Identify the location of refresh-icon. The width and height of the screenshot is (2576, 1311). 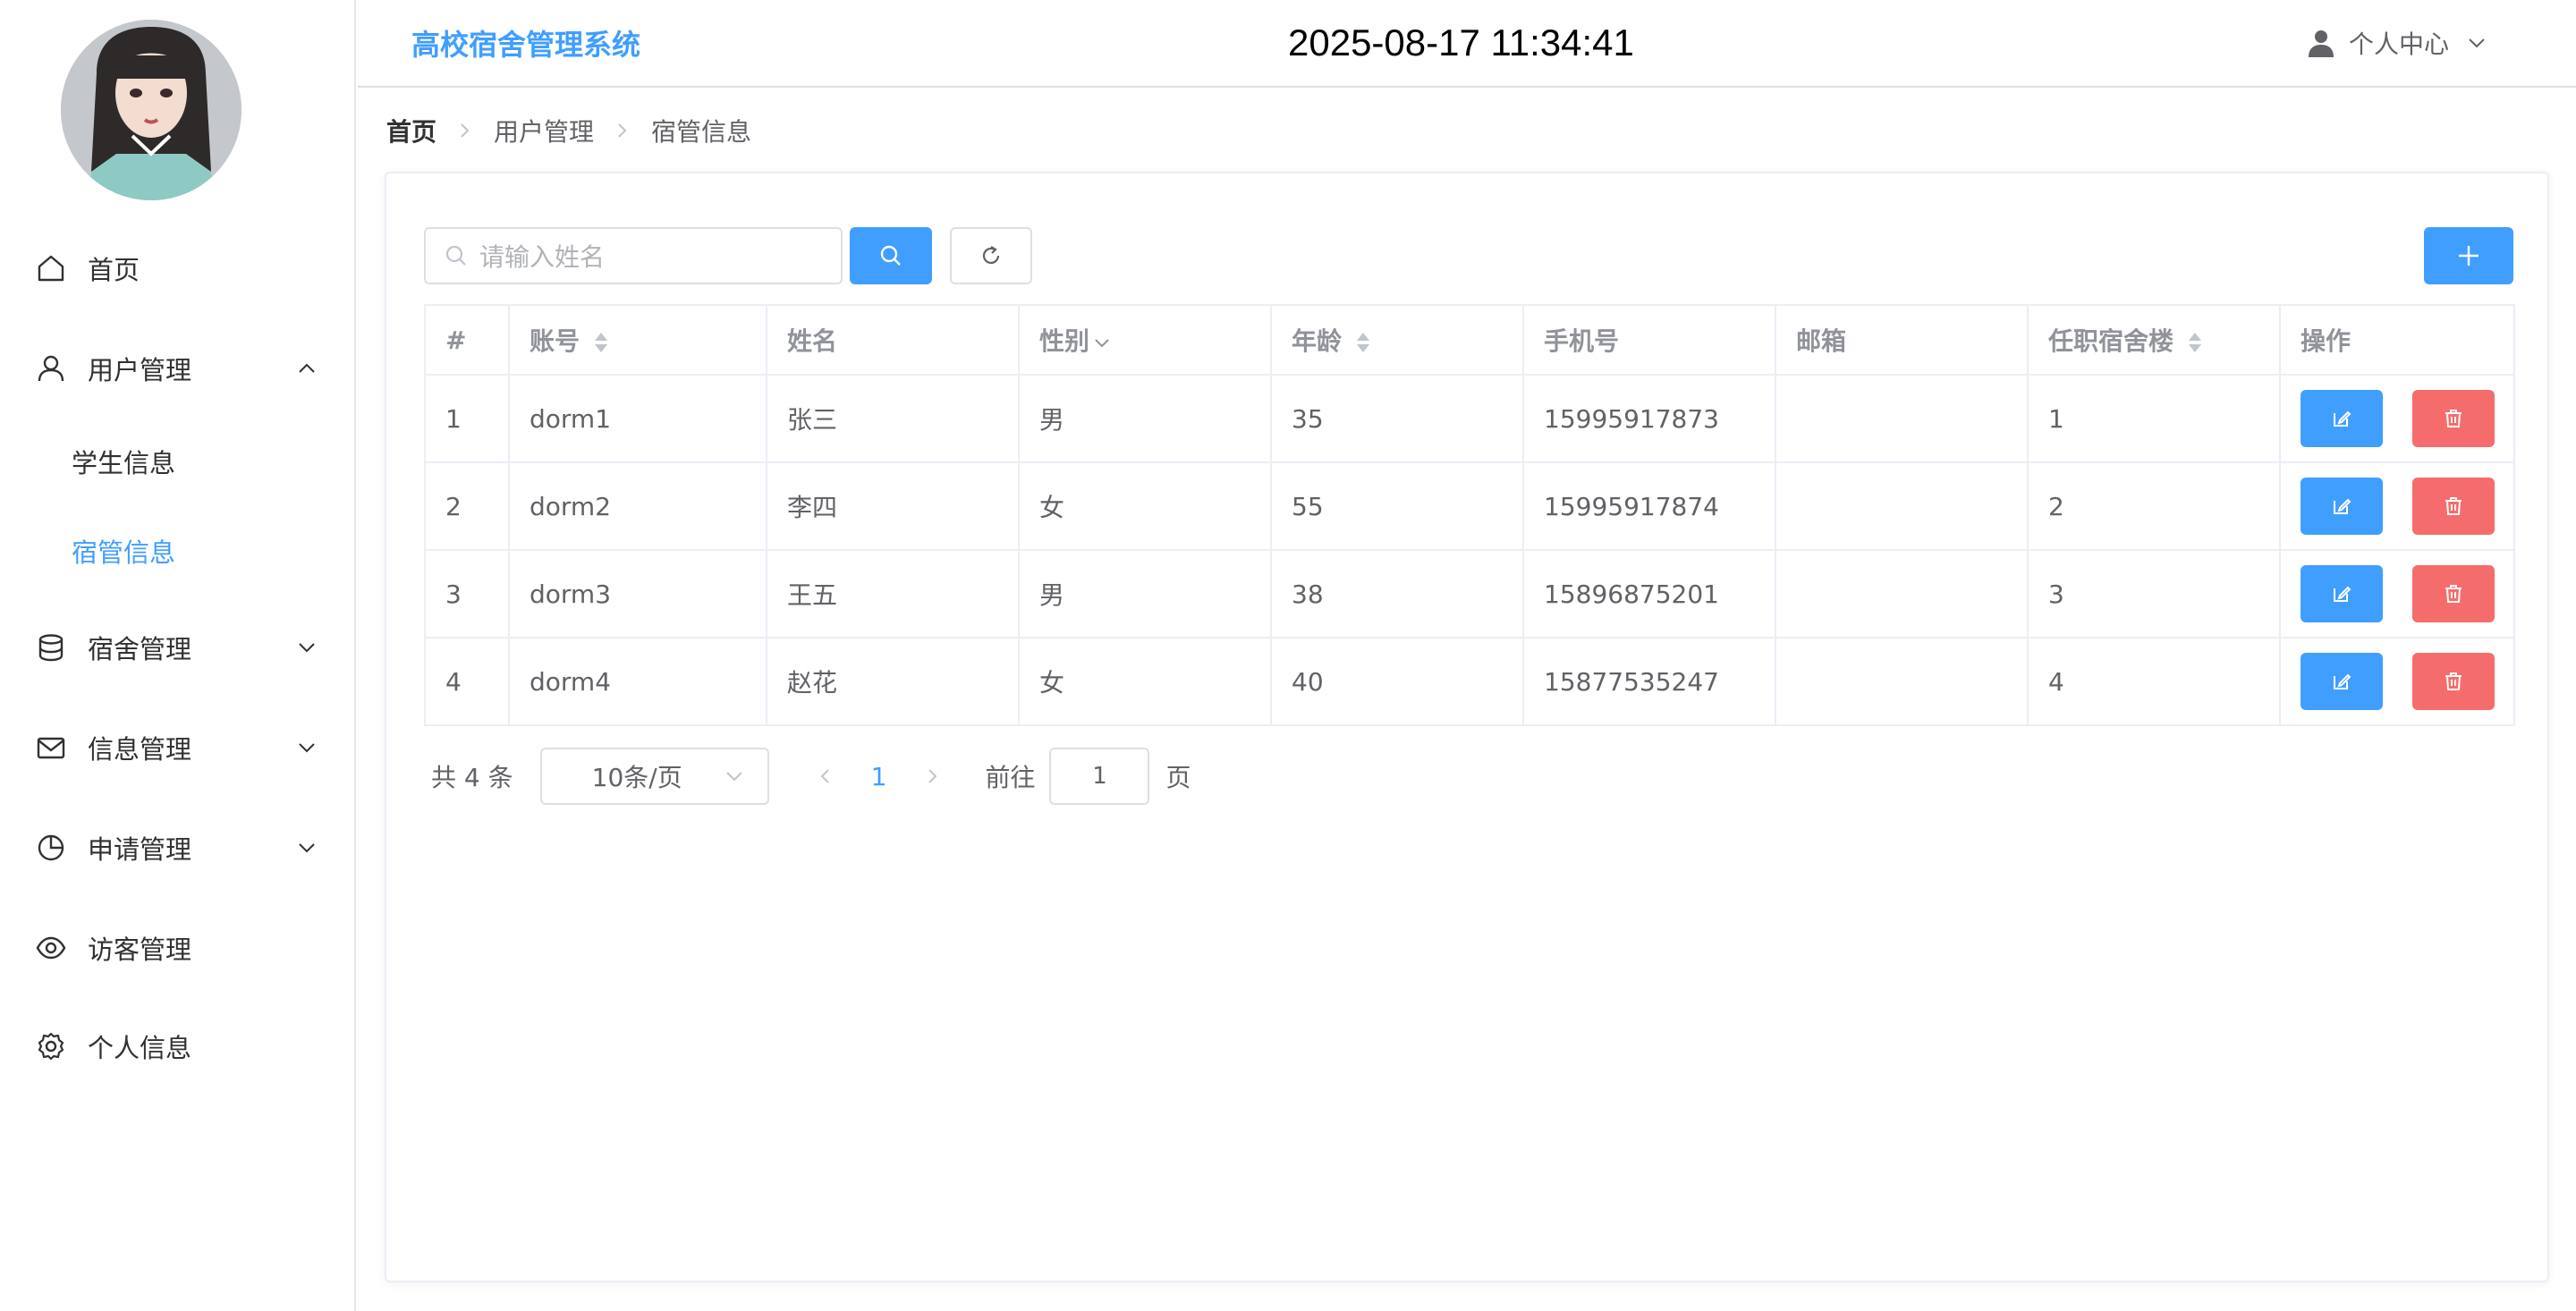
(991, 255).